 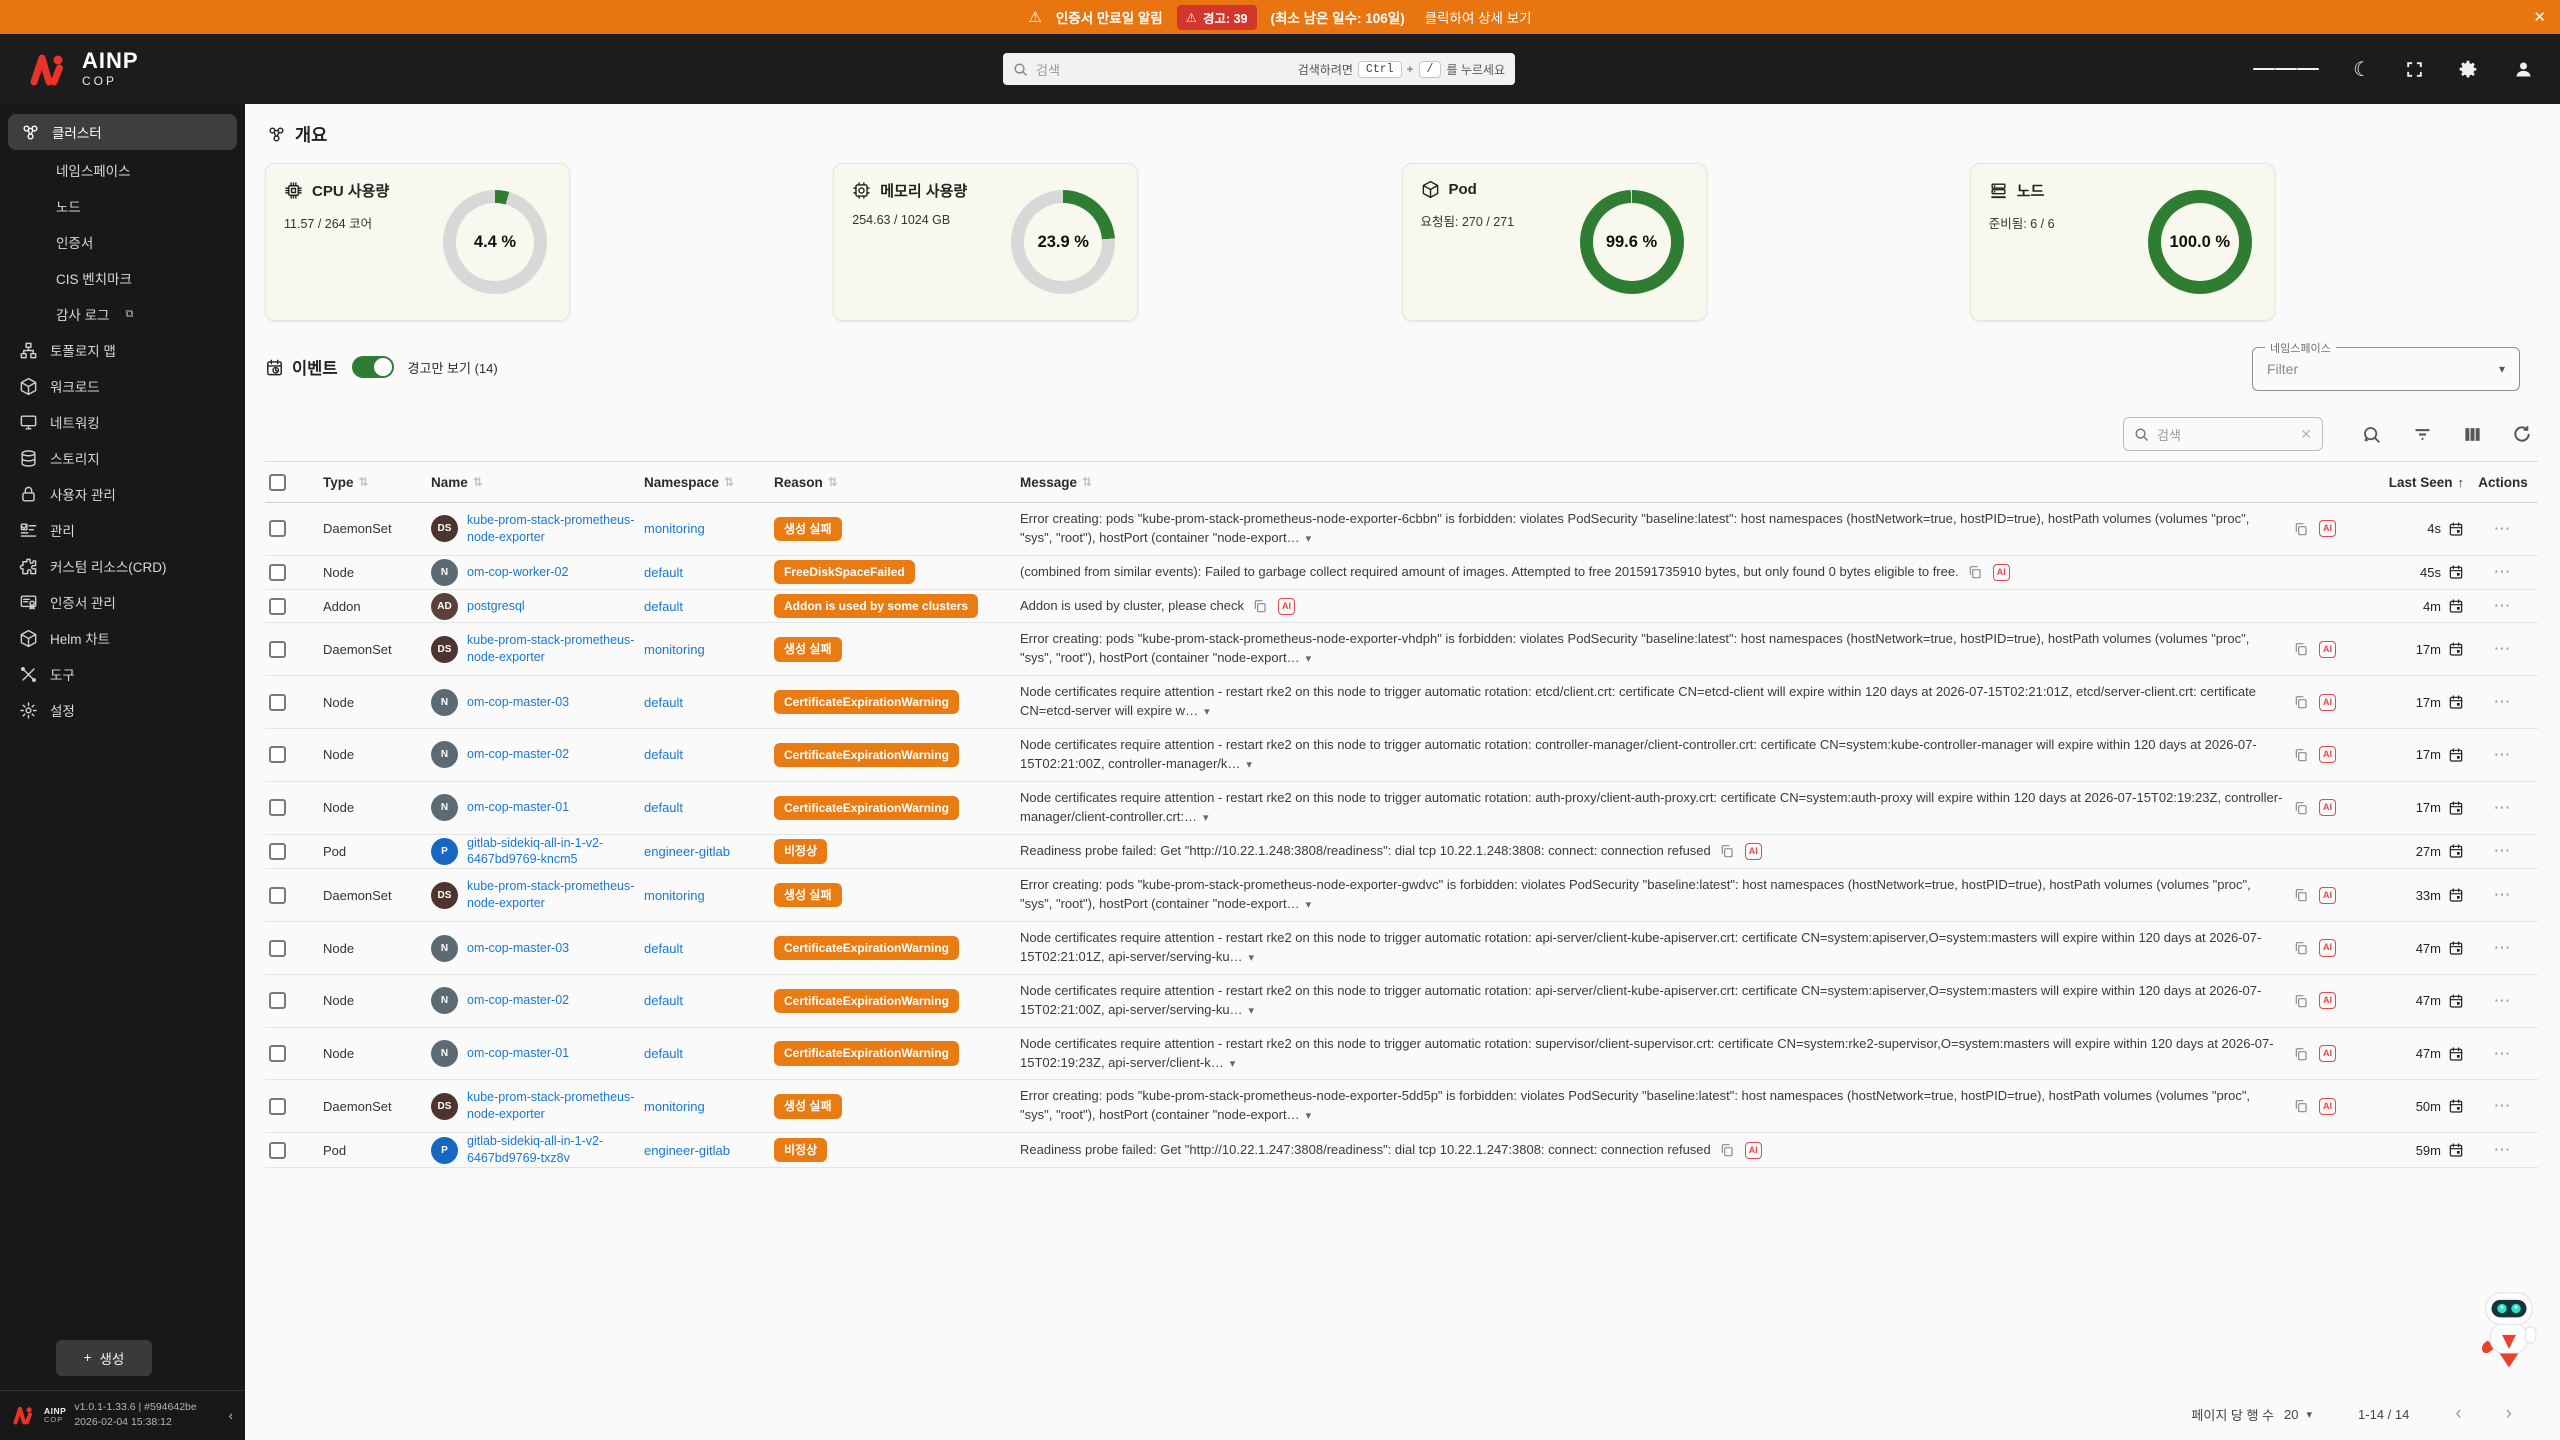 I want to click on previous-page-button: ‹, so click(x=2458, y=1414).